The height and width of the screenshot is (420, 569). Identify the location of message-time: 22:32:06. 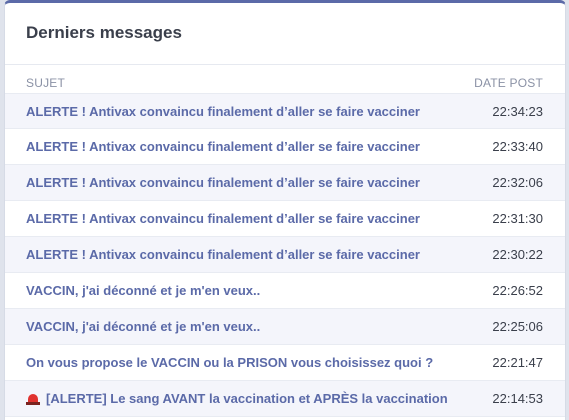
(517, 182).